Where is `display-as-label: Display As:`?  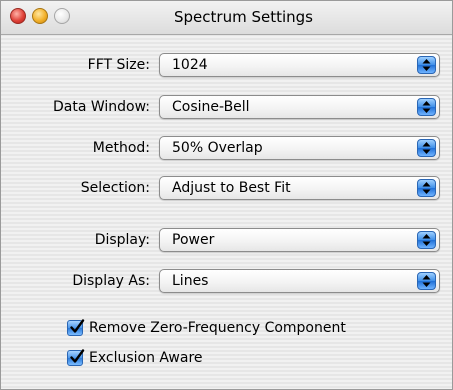 display-as-label: Display As: is located at coordinates (111, 281).